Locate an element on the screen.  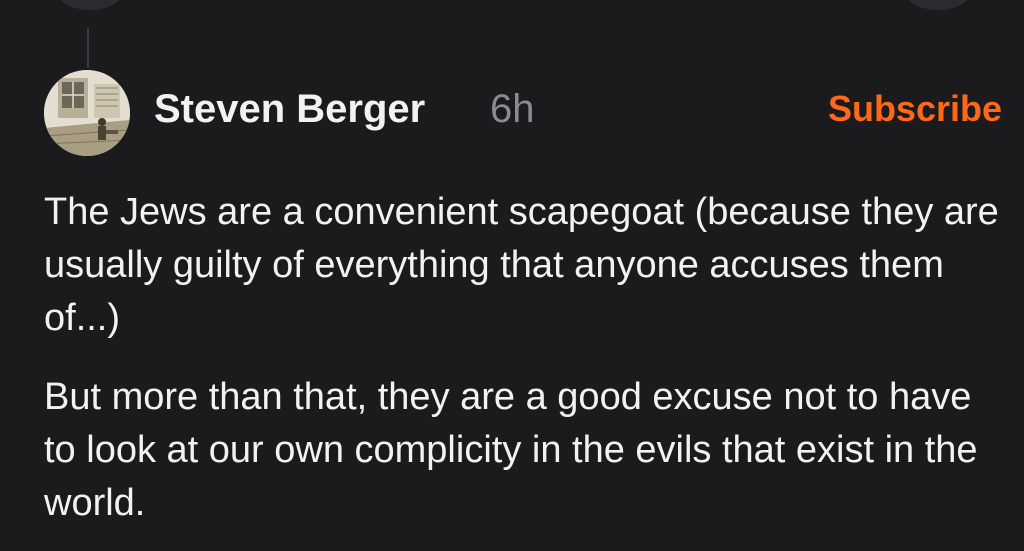
comment-timestamp: 6h is located at coordinates (512, 109).